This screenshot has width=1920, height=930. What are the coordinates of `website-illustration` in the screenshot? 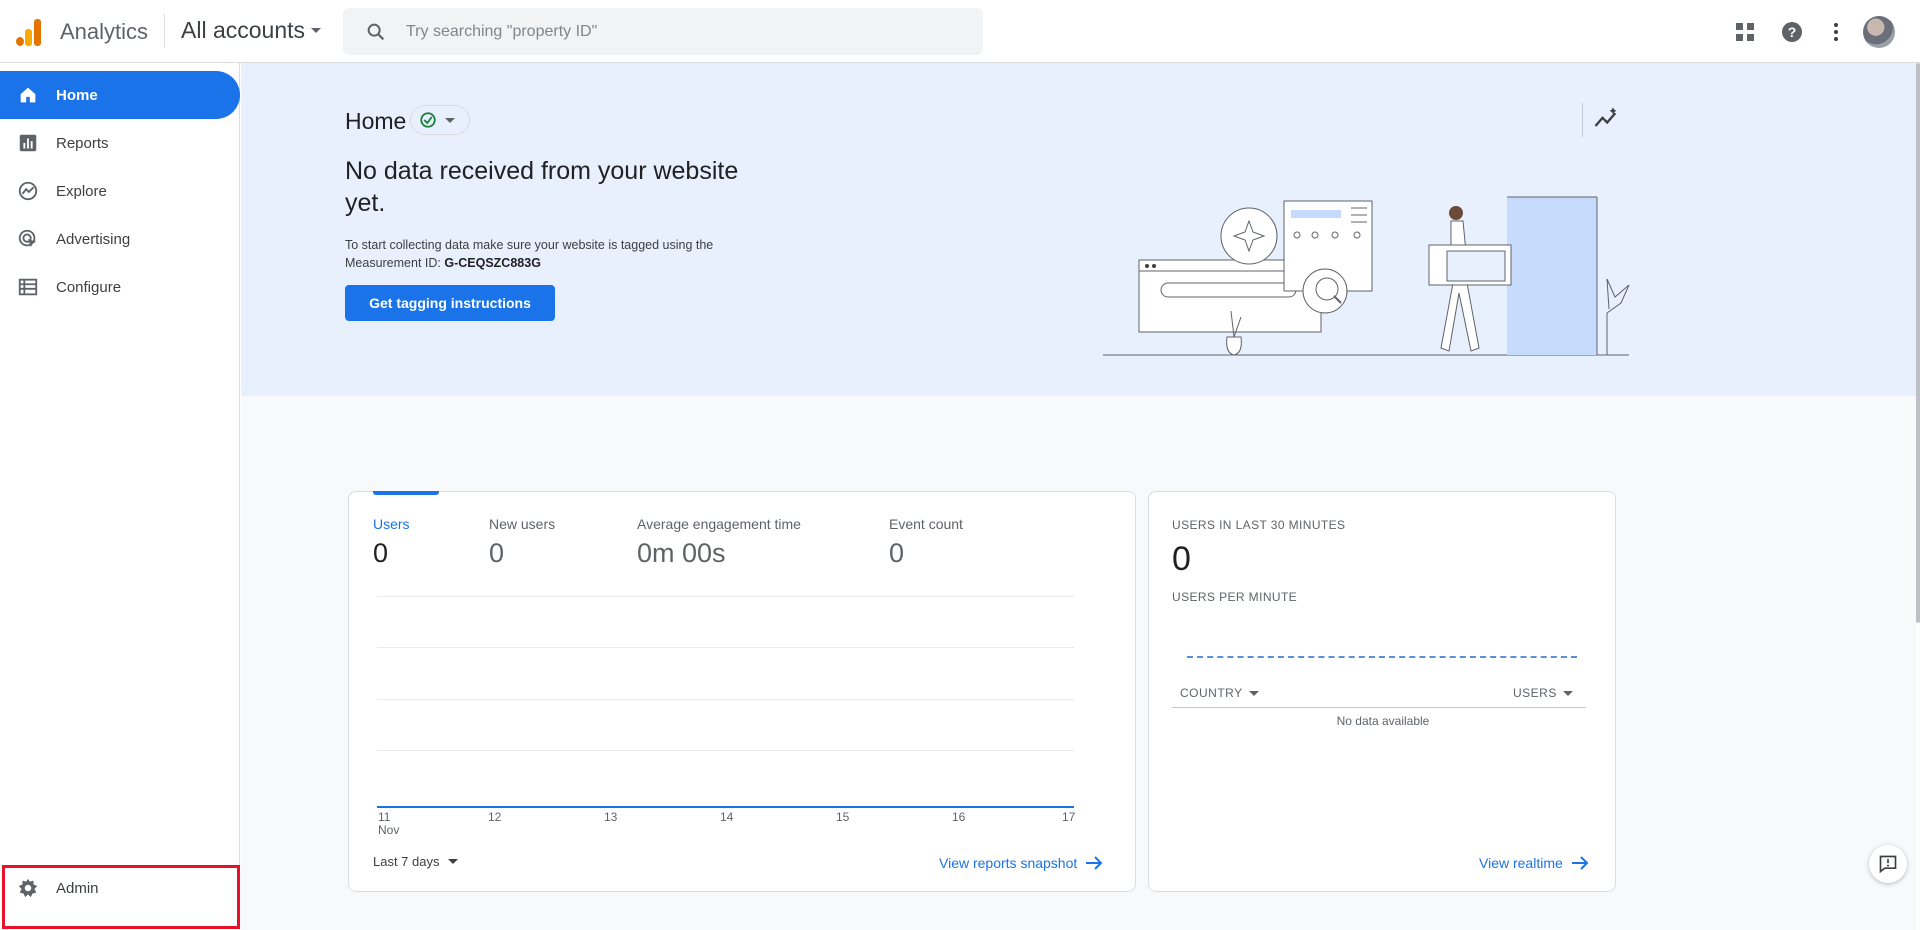 It's located at (1366, 276).